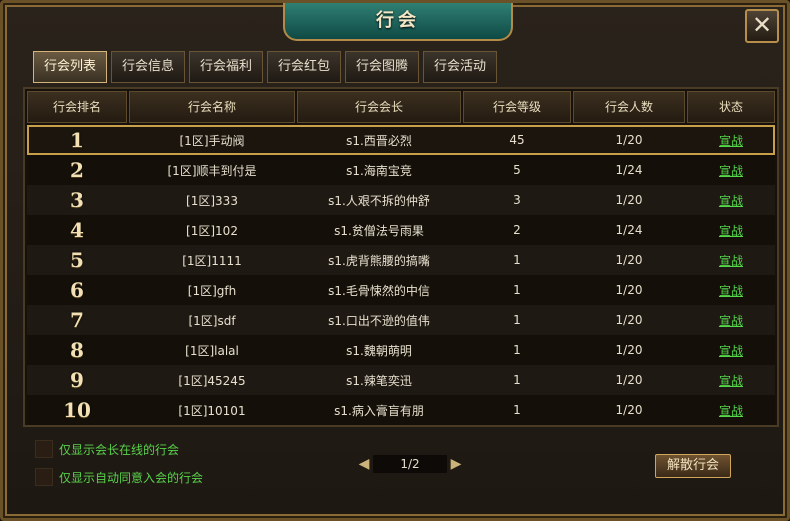 The width and height of the screenshot is (790, 521). I want to click on pager: ◀ 1/2 ▶, so click(410, 464).